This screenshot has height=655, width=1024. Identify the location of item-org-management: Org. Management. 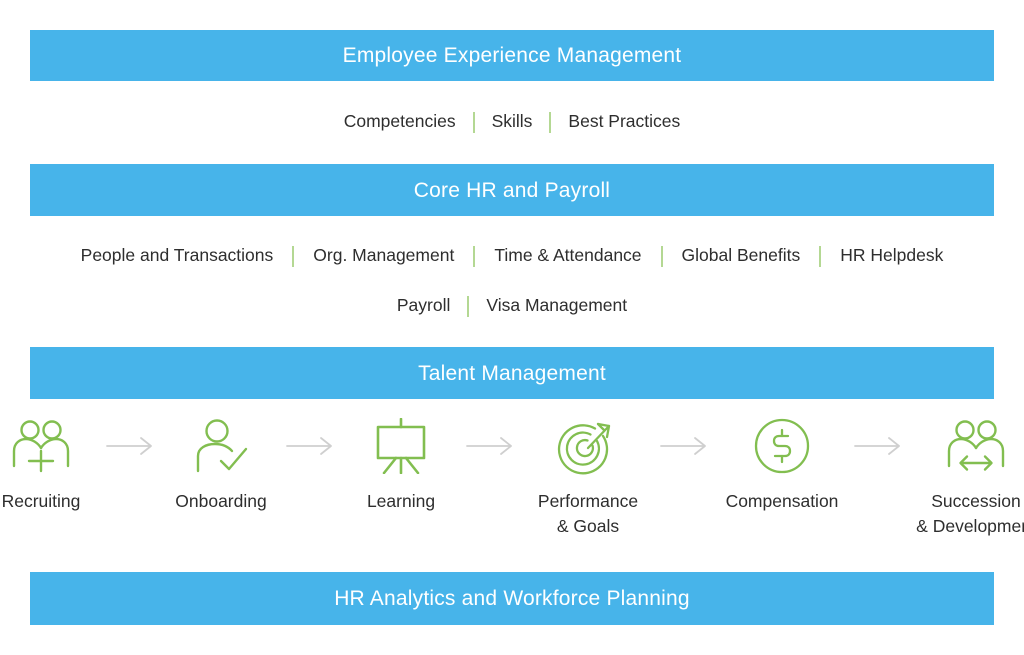
(384, 255).